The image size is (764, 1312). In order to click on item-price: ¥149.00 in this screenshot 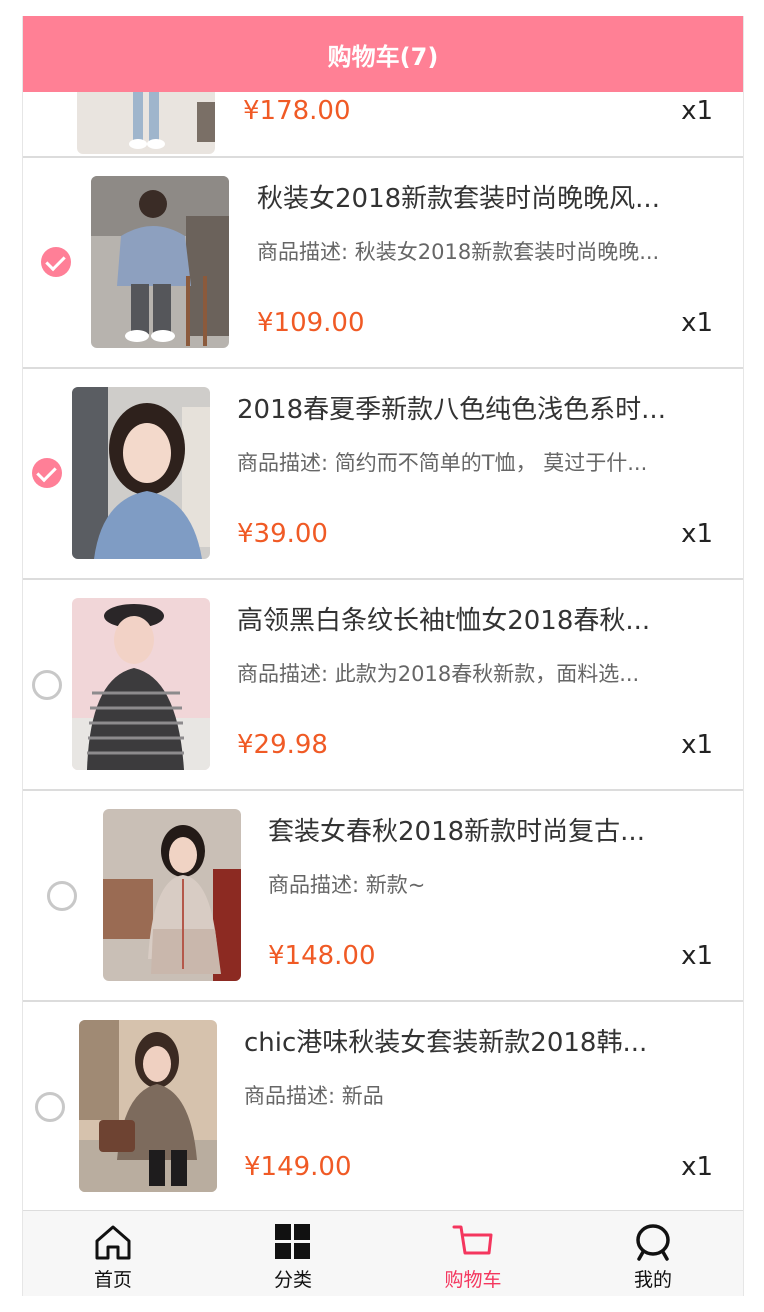, I will do `click(298, 1167)`.